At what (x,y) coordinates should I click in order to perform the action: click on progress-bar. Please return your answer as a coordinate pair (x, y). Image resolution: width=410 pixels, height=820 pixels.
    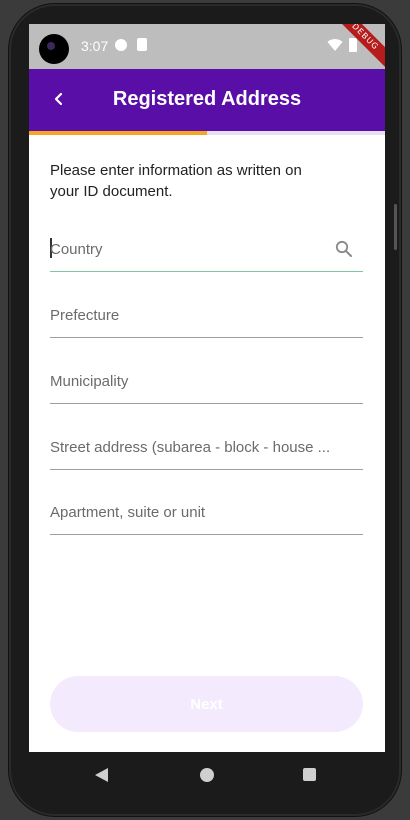
    Looking at the image, I should click on (207, 133).